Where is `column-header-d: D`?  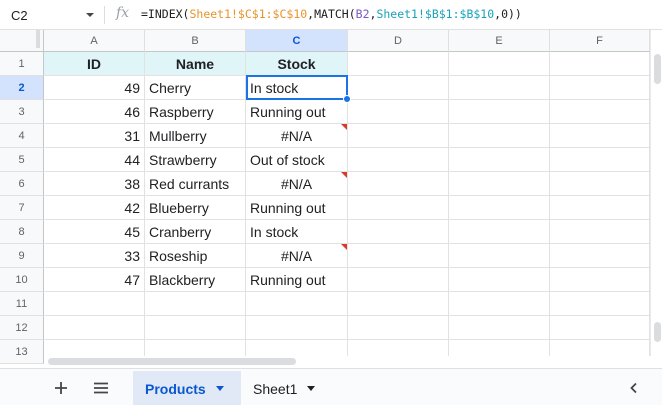 column-header-d: D is located at coordinates (398, 41).